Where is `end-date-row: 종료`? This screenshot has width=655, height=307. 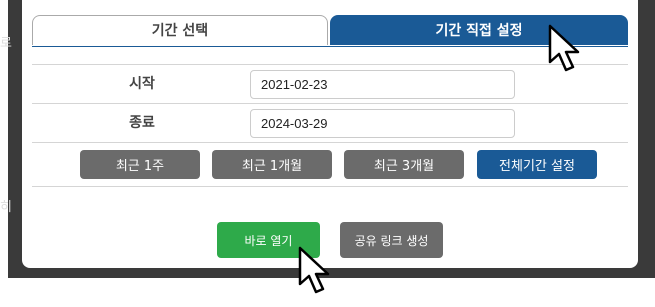 end-date-row: 종료 is located at coordinates (330, 123).